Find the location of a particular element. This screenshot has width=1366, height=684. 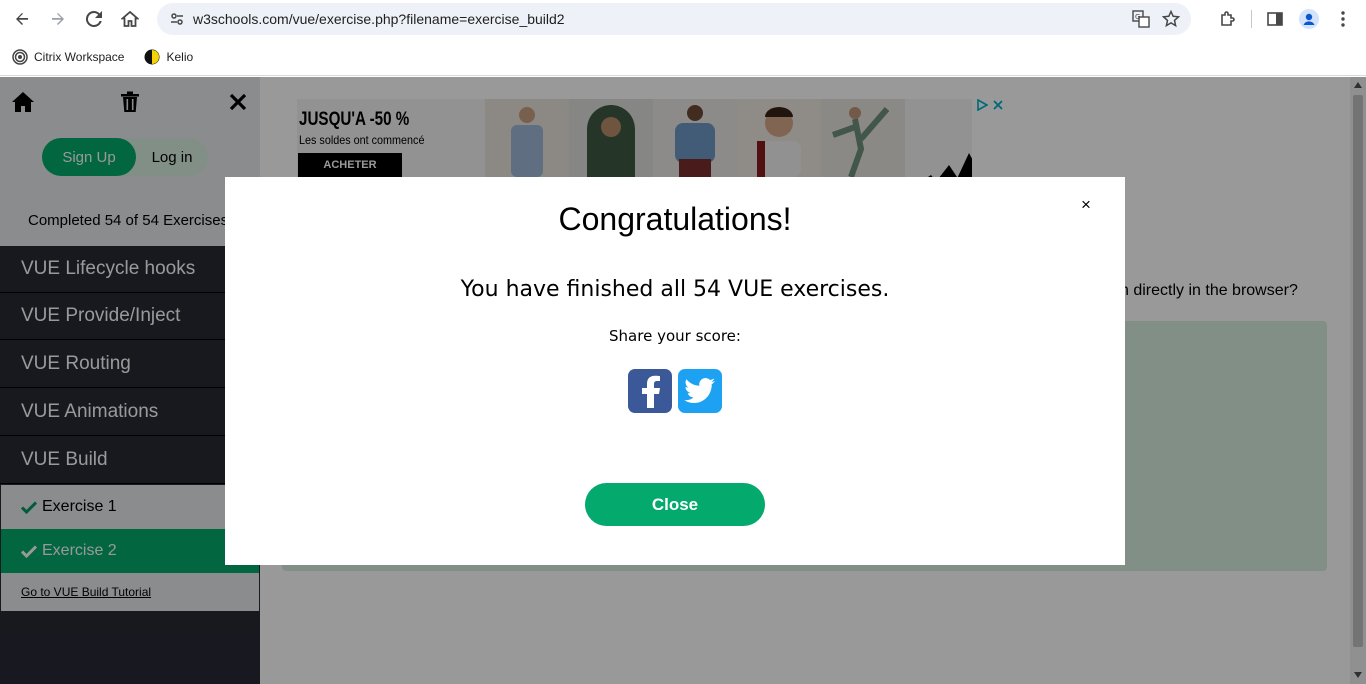

arrow-left-icon is located at coordinates (22, 19).